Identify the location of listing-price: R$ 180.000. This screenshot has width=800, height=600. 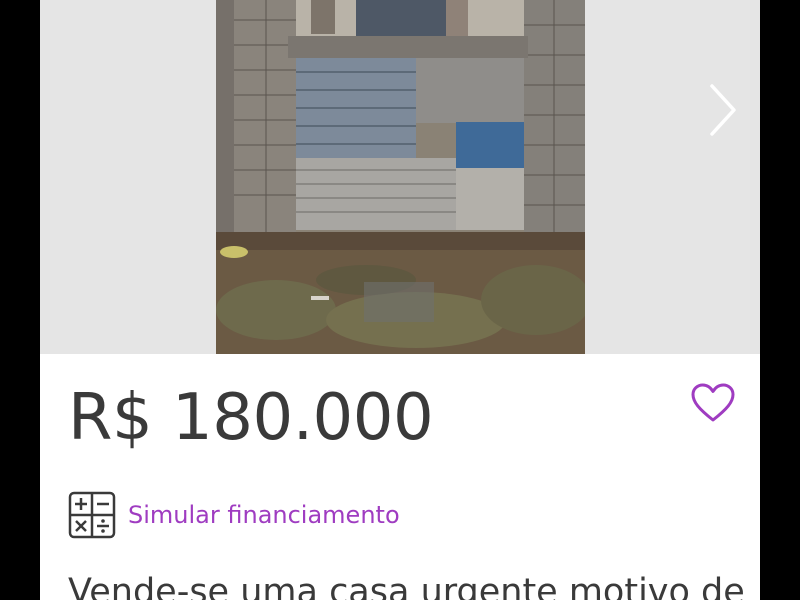
(251, 418).